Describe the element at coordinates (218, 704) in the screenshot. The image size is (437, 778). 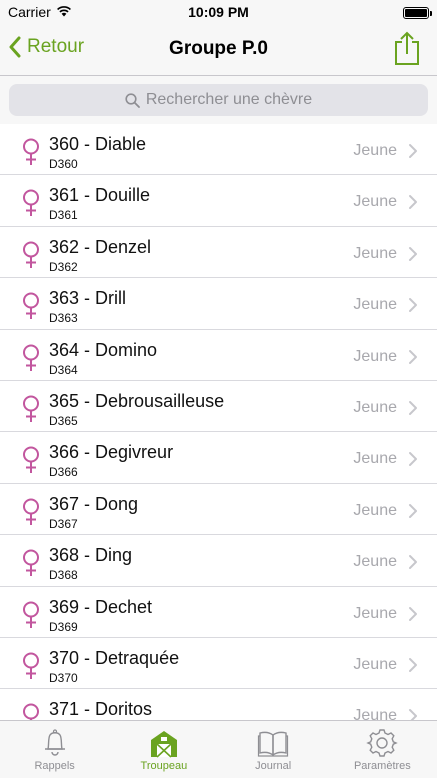
I see `goat-row: 371 - Doritos Jeune` at that location.